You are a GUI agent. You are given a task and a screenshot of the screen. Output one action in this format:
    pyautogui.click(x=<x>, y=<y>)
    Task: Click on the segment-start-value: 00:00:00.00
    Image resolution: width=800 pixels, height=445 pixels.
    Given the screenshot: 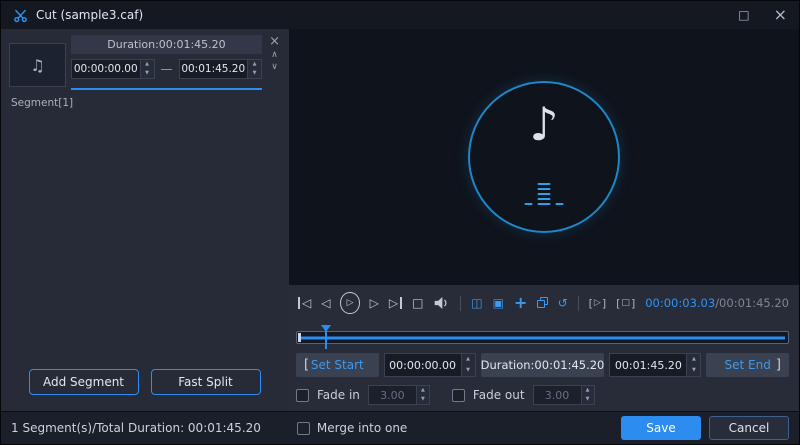 What is the action you would take?
    pyautogui.click(x=106, y=69)
    